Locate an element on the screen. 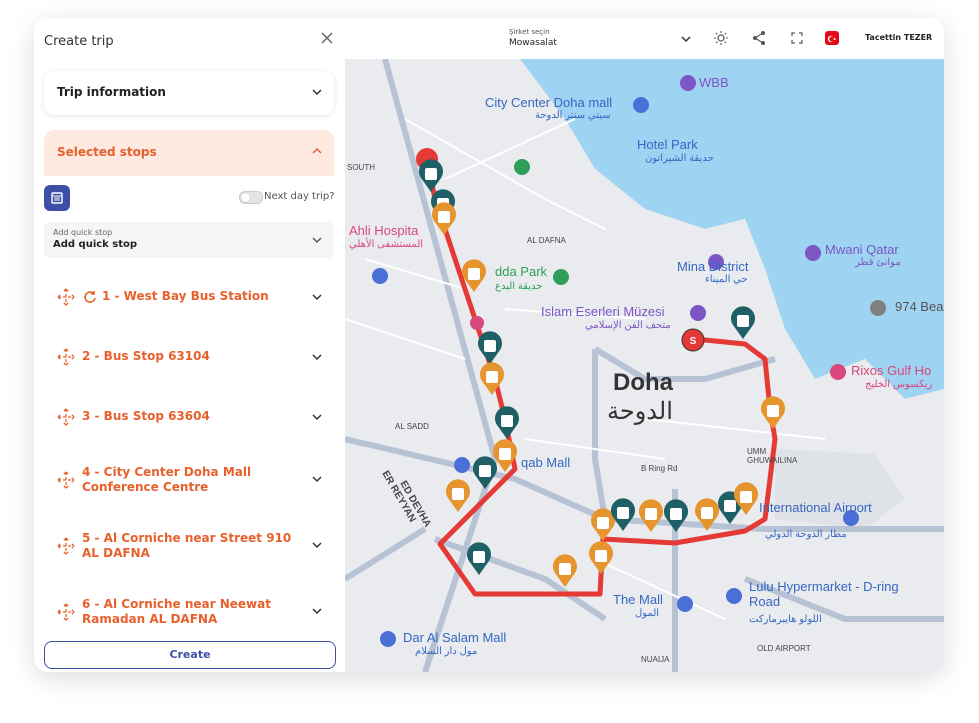  map-label-lulu: Lulu Hypermarket - D-ring Road is located at coordinates (824, 594).